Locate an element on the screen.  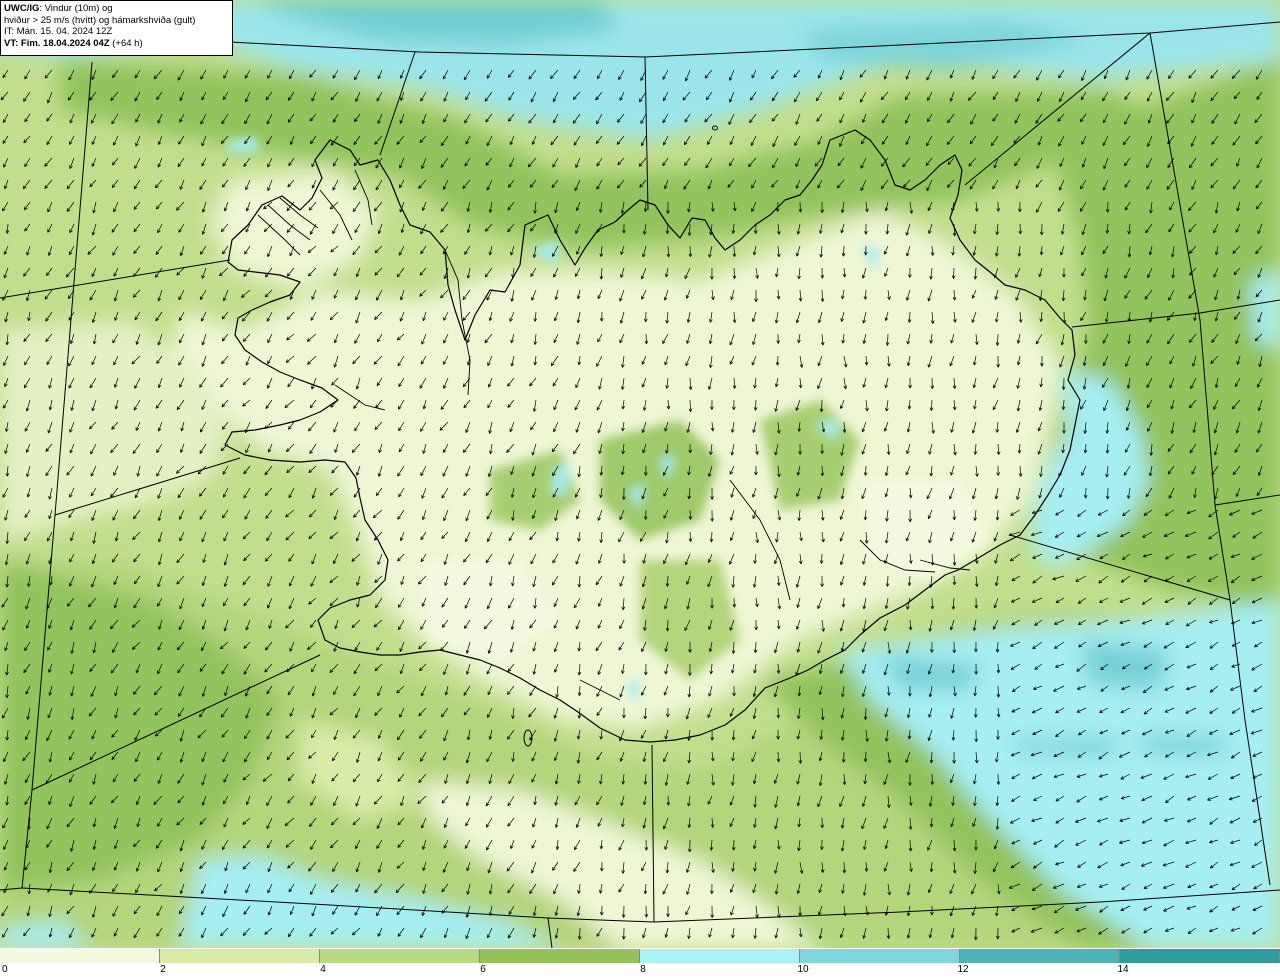
colorbar-labels: 0 2 4 6 8 10 12 14 is located at coordinates (640, 971).